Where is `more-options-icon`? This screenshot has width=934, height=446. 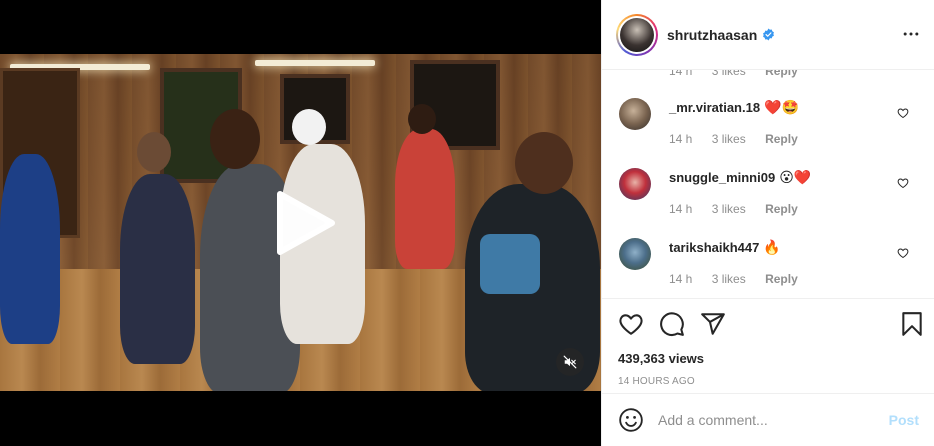
more-options-icon is located at coordinates (911, 34).